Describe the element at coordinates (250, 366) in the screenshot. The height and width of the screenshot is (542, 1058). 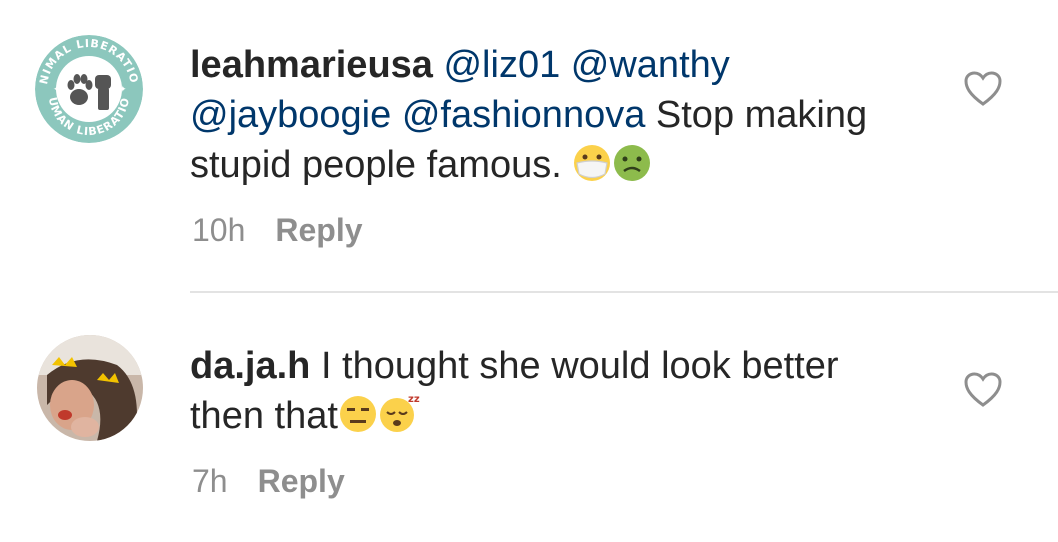
I see `comment-username: da.ja.h` at that location.